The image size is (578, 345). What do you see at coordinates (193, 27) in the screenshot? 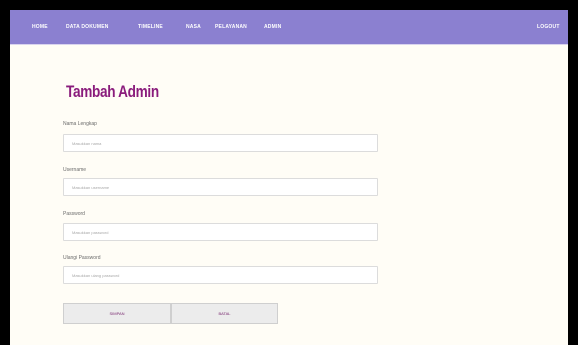
I see `nav-nasa: NASA` at bounding box center [193, 27].